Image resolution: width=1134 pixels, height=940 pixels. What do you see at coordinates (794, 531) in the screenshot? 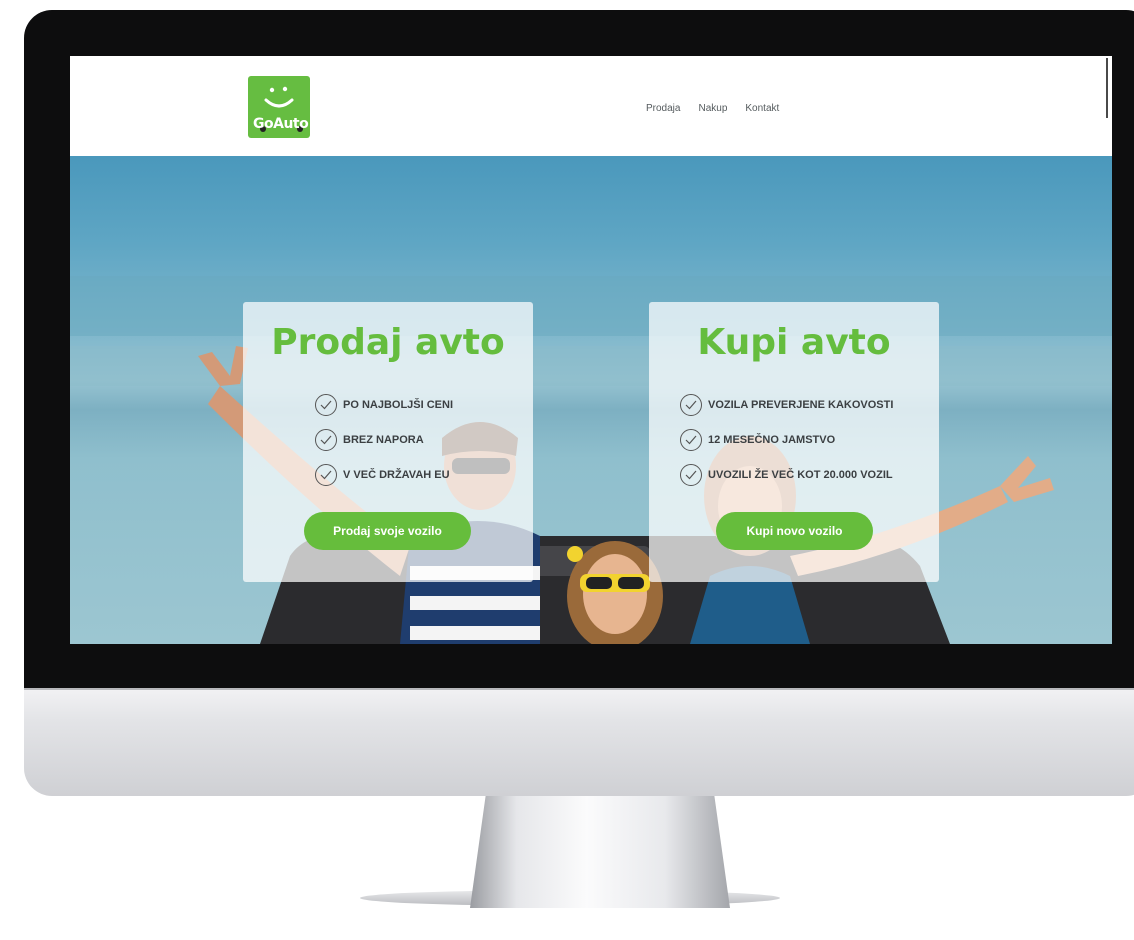
I see `buy-vehicle-button: Kupi novo vozilo` at bounding box center [794, 531].